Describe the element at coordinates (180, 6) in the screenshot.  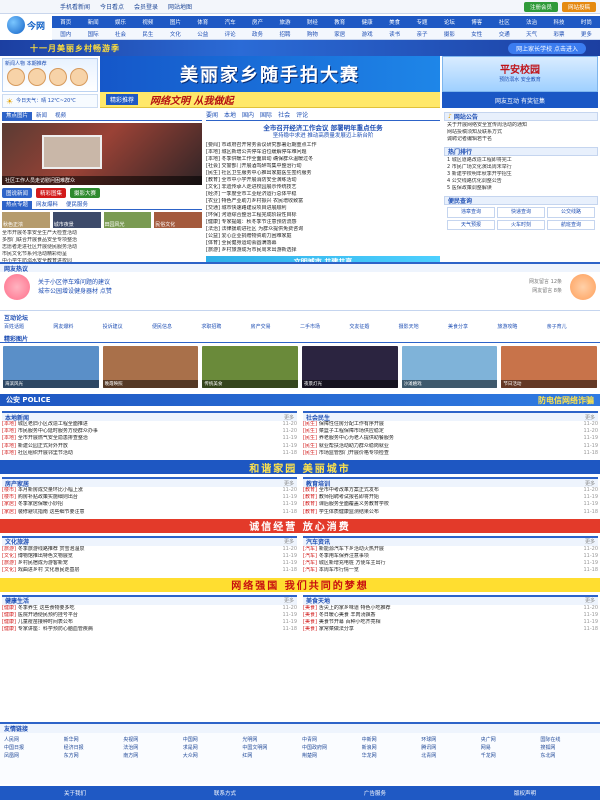
I see `top-link: 网站地图` at that location.